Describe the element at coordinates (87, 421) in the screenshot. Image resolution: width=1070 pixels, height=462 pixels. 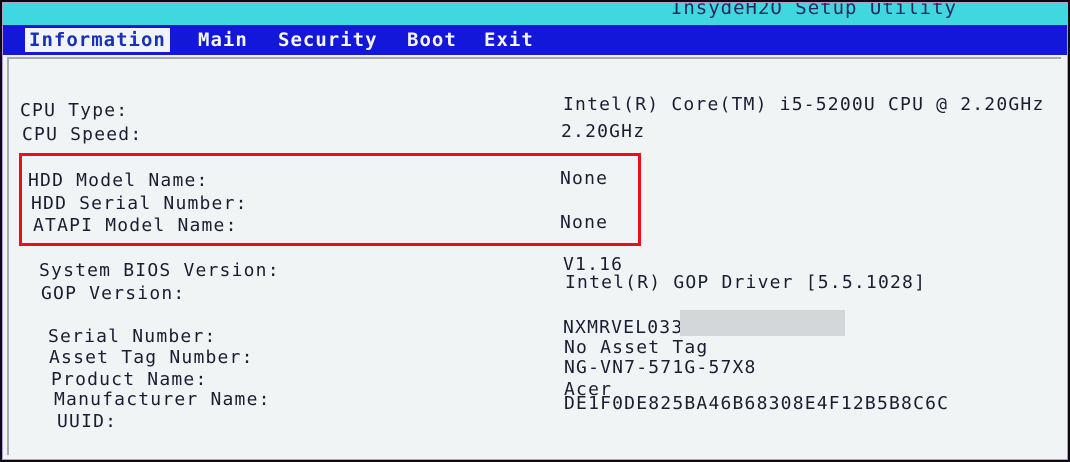
I see `uuid-label: UUID:` at that location.